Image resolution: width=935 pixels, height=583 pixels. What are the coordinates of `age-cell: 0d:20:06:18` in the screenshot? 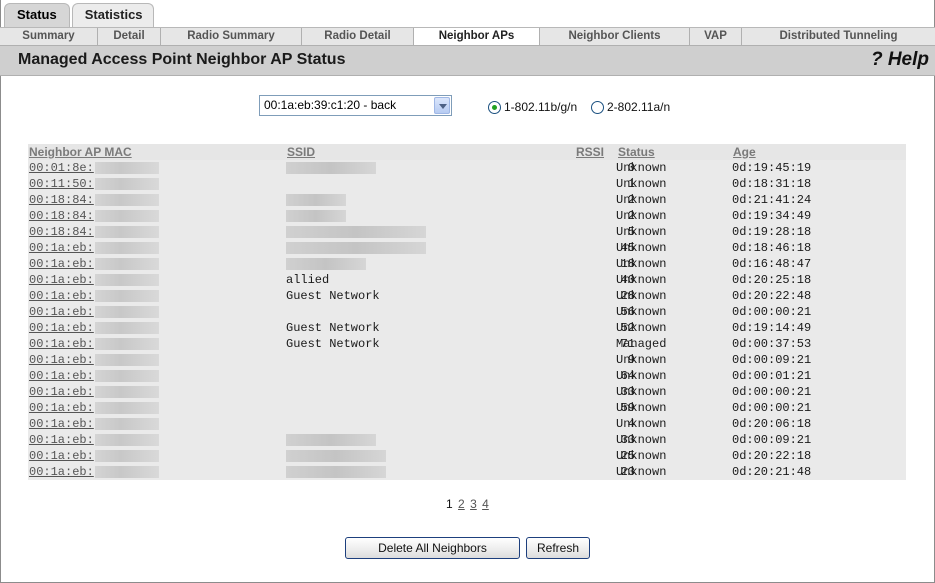 It's located at (772, 424).